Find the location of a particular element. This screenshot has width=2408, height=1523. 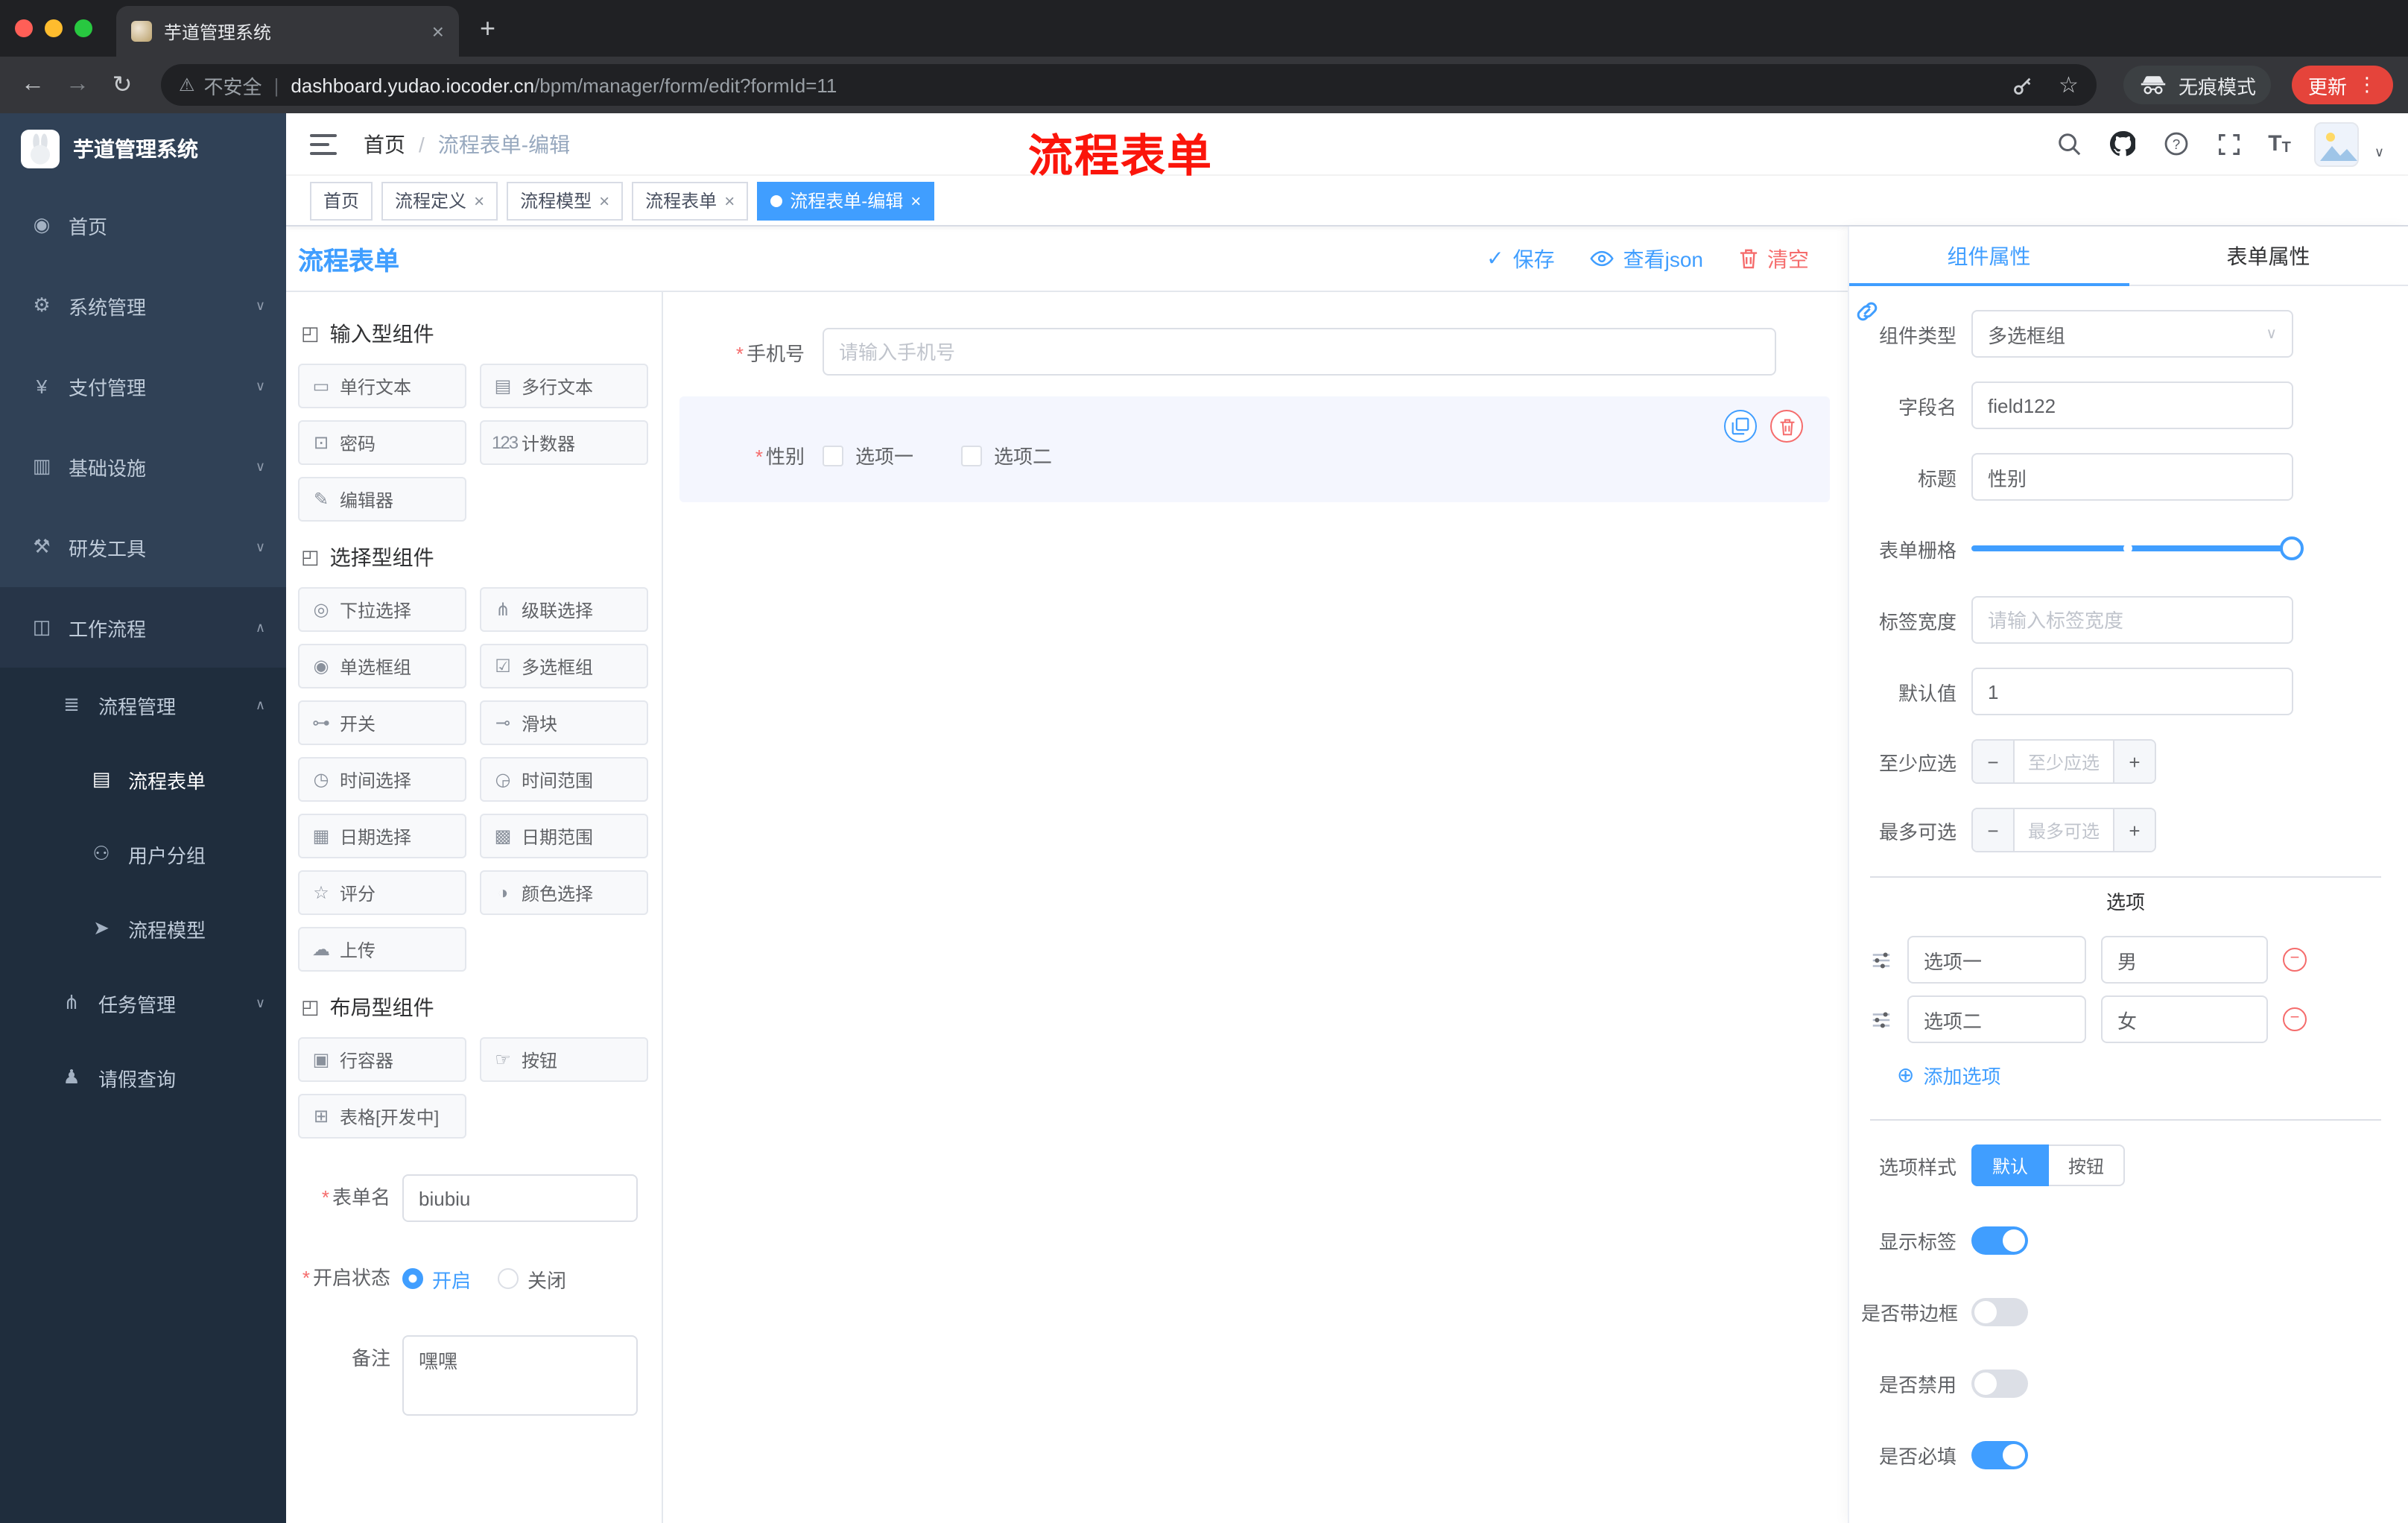

palette-item-single-text: ▭ 单行文本 is located at coordinates (382, 386).